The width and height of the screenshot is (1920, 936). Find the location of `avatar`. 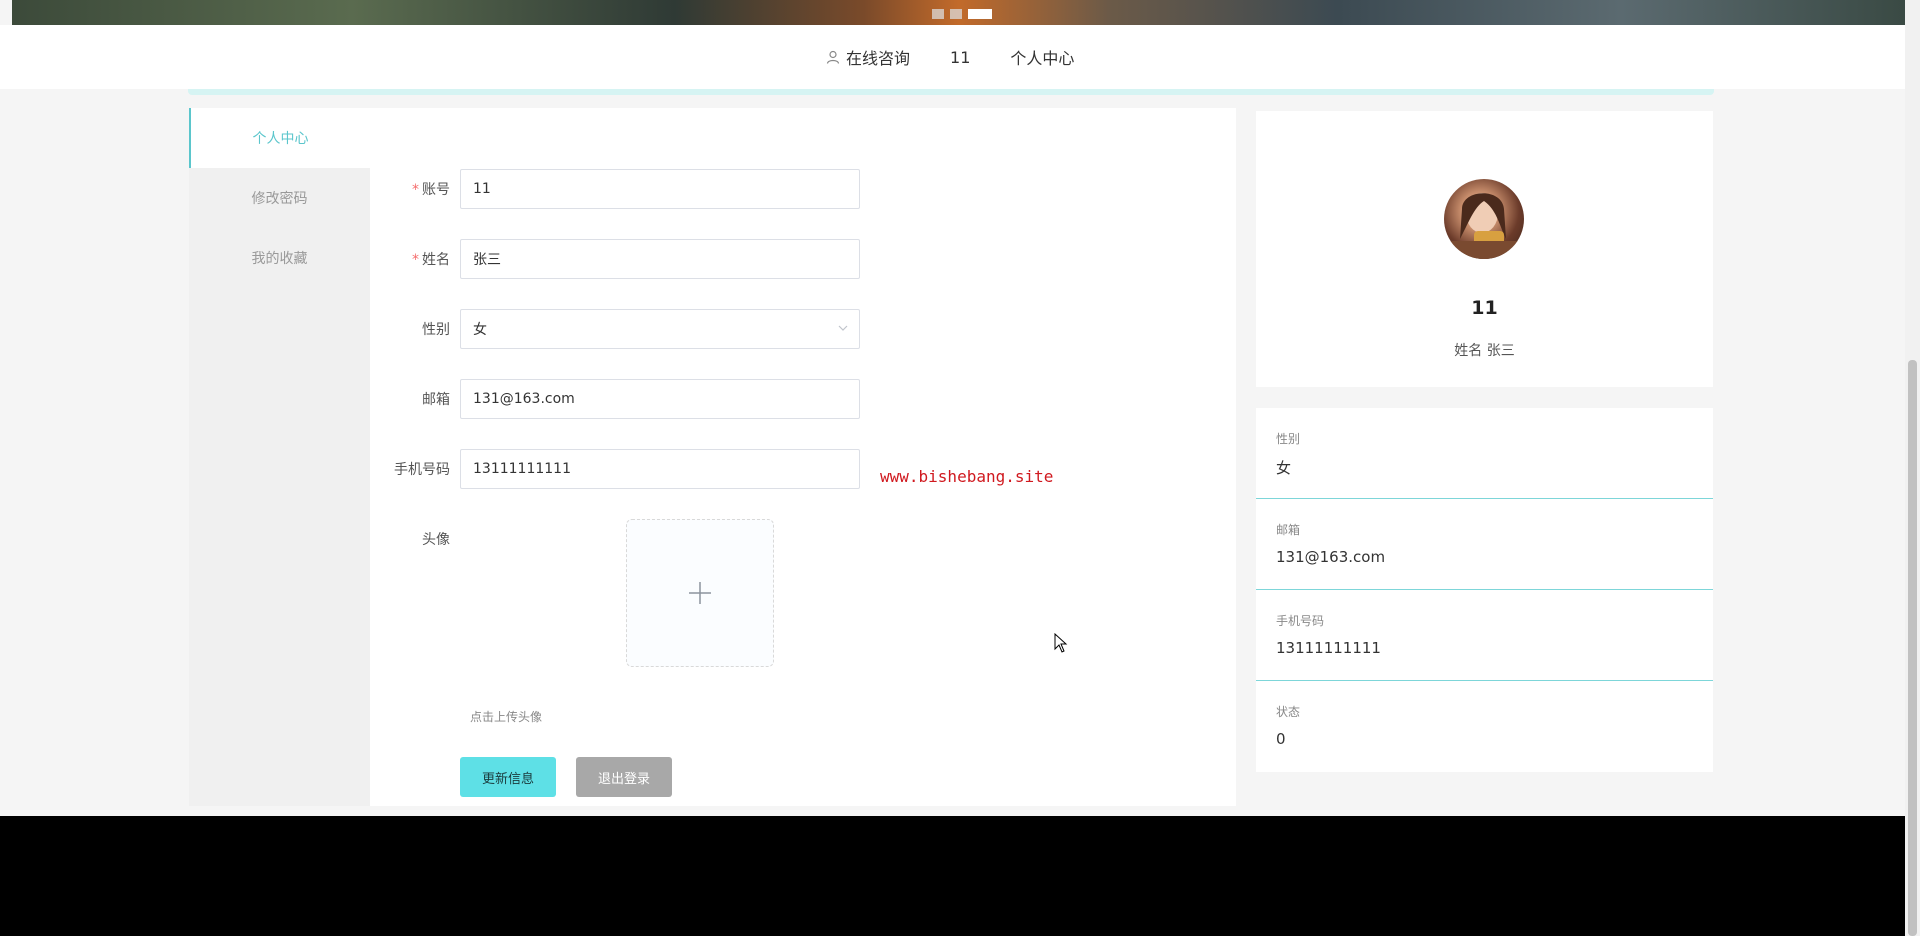

avatar is located at coordinates (1484, 219).